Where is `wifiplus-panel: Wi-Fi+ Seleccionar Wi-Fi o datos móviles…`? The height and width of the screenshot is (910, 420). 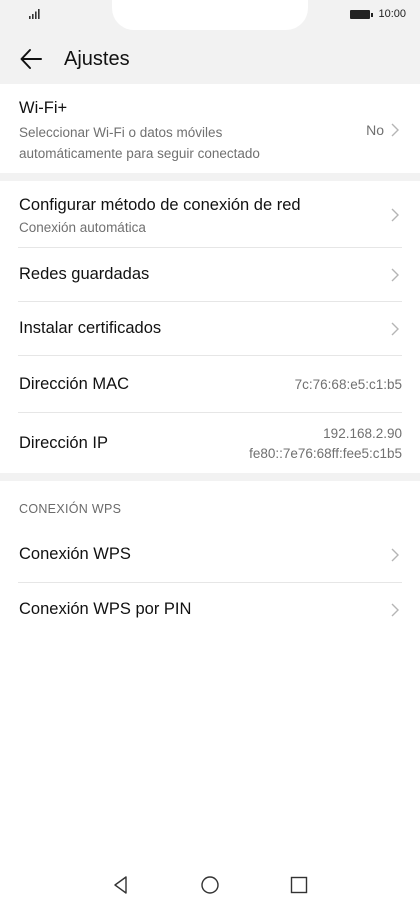 wifiplus-panel: Wi-Fi+ Seleccionar Wi-Fi o datos móviles… is located at coordinates (210, 128).